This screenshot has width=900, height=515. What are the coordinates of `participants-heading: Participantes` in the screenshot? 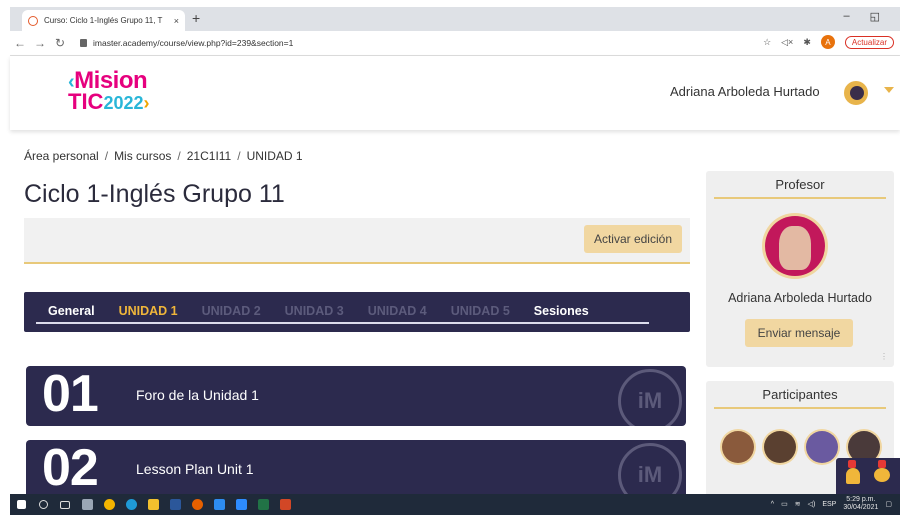 It's located at (800, 394).